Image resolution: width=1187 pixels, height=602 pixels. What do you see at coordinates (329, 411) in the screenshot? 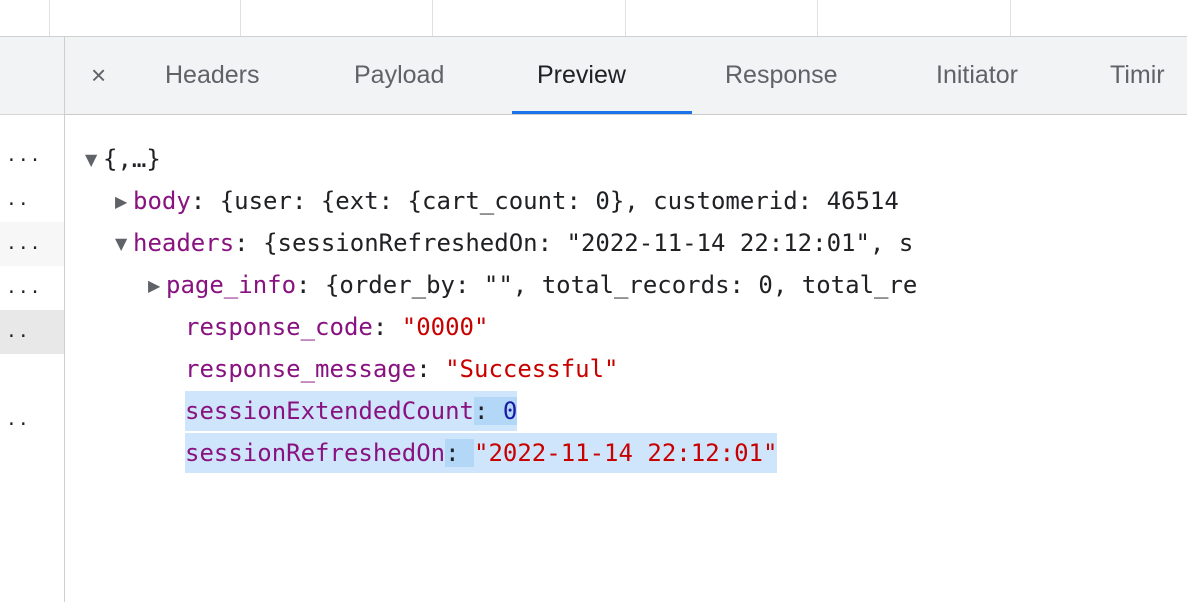
I see `json-key: sessionExtendedCount` at bounding box center [329, 411].